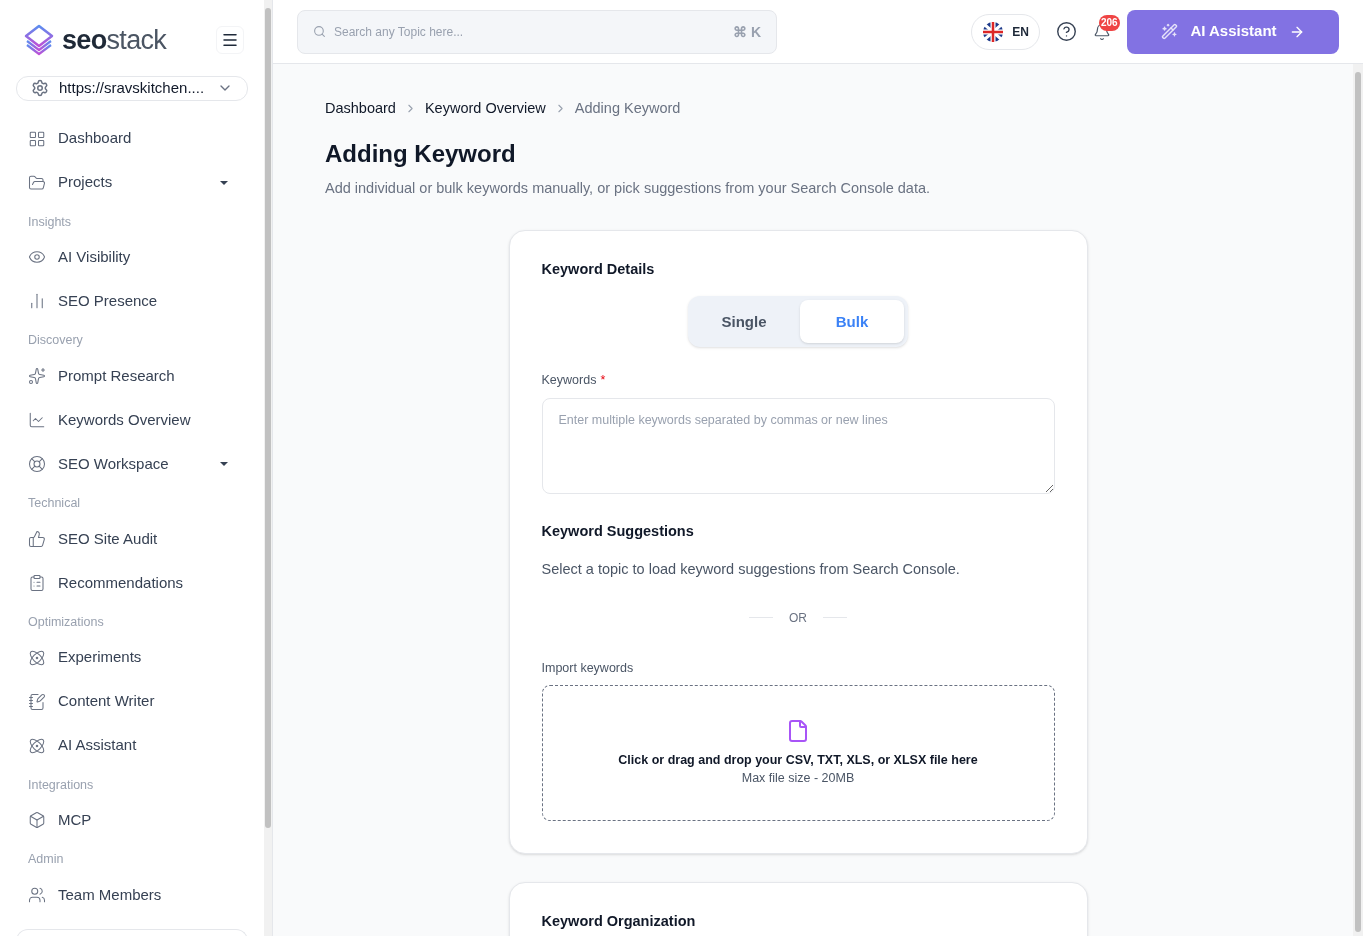 This screenshot has height=936, width=1363. What do you see at coordinates (852, 322) in the screenshot?
I see `toggle-tab: Bulk` at bounding box center [852, 322].